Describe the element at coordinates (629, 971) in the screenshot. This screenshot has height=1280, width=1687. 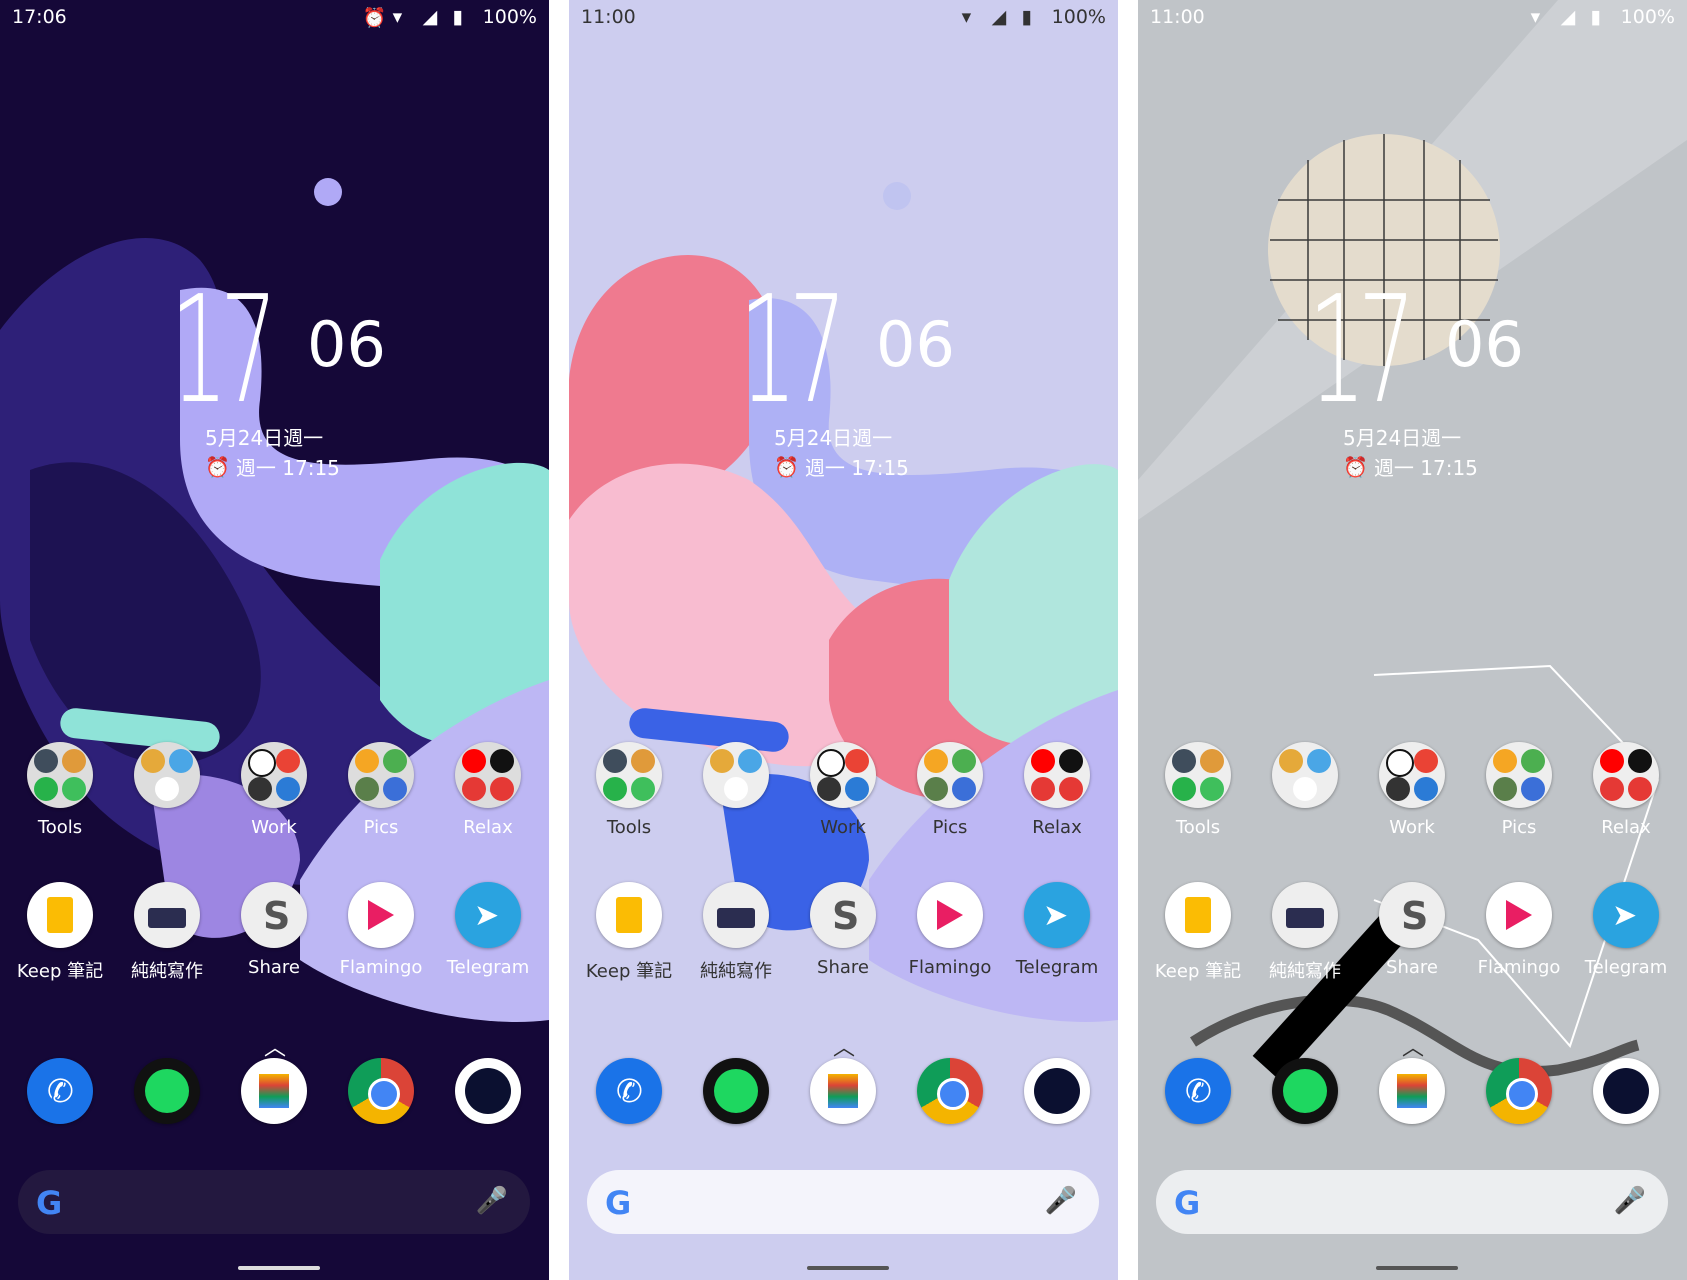
I see `app-keep-label: Keep 筆記` at that location.